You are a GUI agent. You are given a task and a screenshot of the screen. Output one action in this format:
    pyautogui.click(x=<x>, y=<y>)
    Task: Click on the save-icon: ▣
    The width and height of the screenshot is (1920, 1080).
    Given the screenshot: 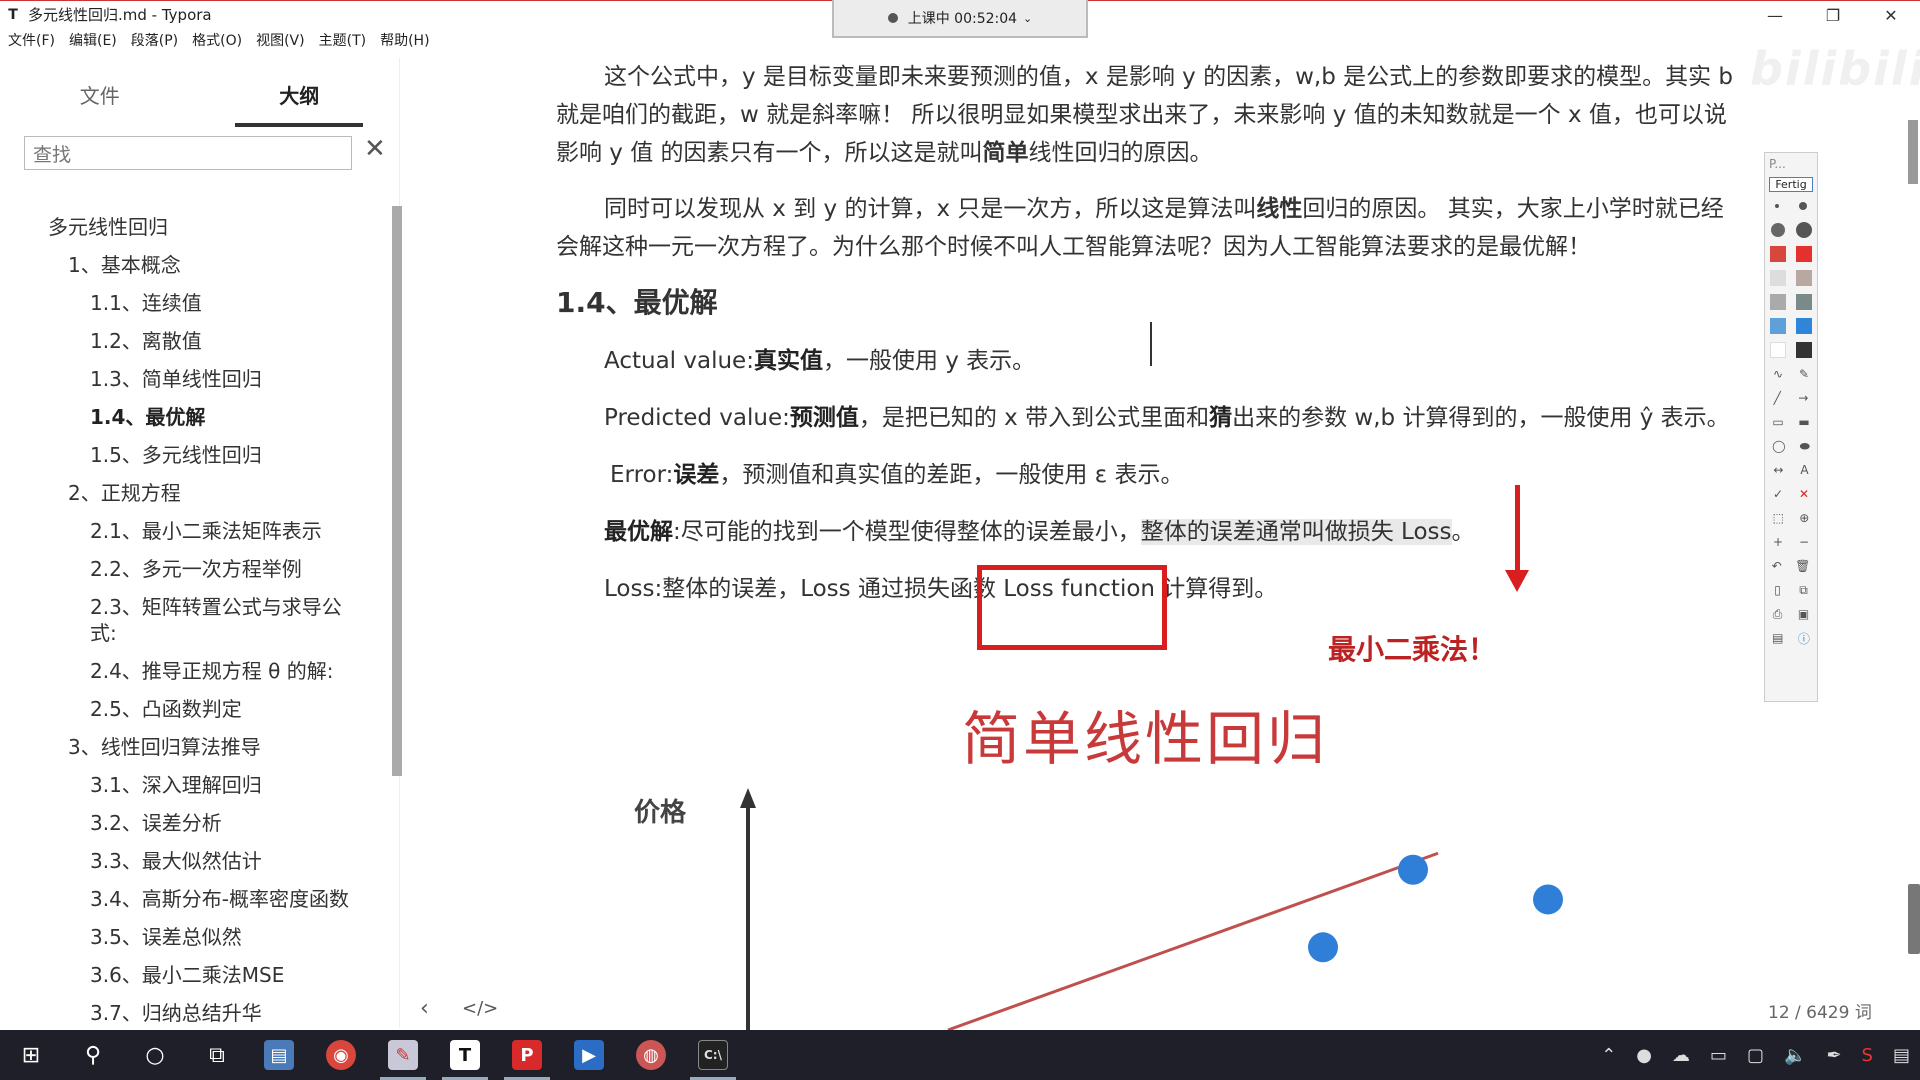 What is the action you would take?
    pyautogui.click(x=1803, y=614)
    